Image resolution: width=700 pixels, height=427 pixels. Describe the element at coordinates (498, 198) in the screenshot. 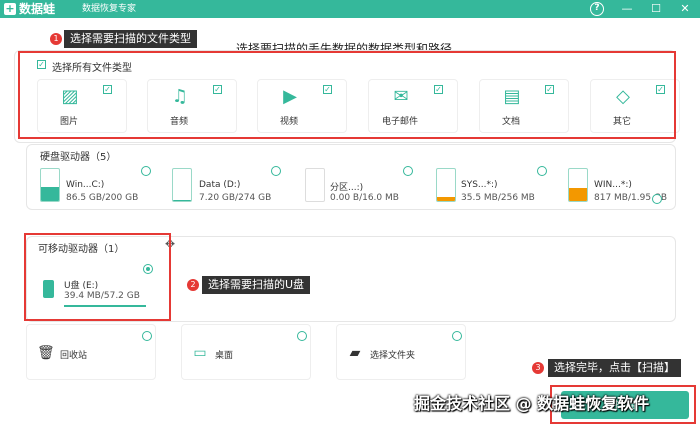

I see `drive-size: 35.5 MB/256 MB` at that location.